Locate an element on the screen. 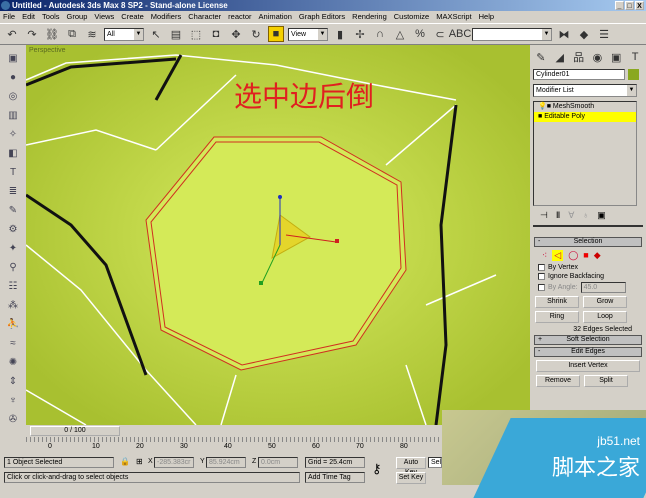 Image resolution: width=646 pixels, height=498 pixels. pin-stack-icon: ⊣ is located at coordinates (544, 215).